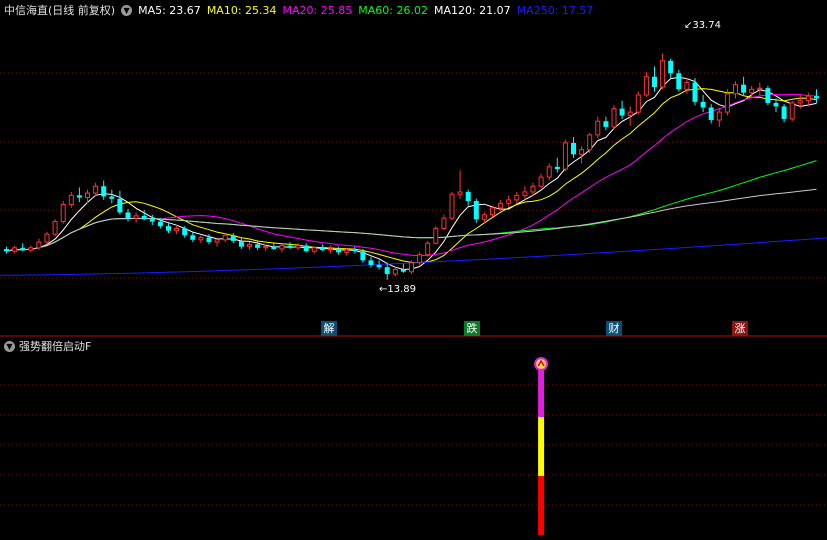 The height and width of the screenshot is (540, 827). Describe the element at coordinates (317, 10) in the screenshot. I see `ma20-legend: MA20: 25.85` at that location.